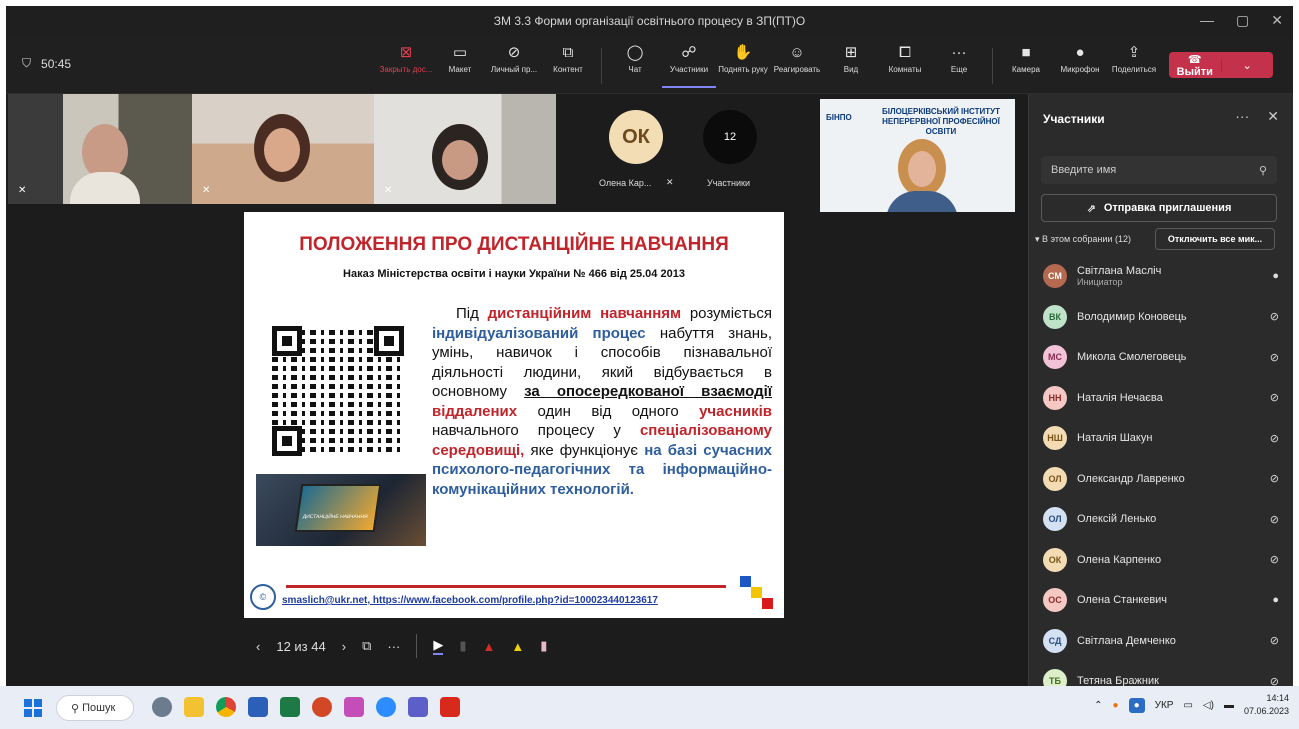 This screenshot has height=729, width=1299. I want to click on mic-button: ● Микрофон, so click(1080, 66).